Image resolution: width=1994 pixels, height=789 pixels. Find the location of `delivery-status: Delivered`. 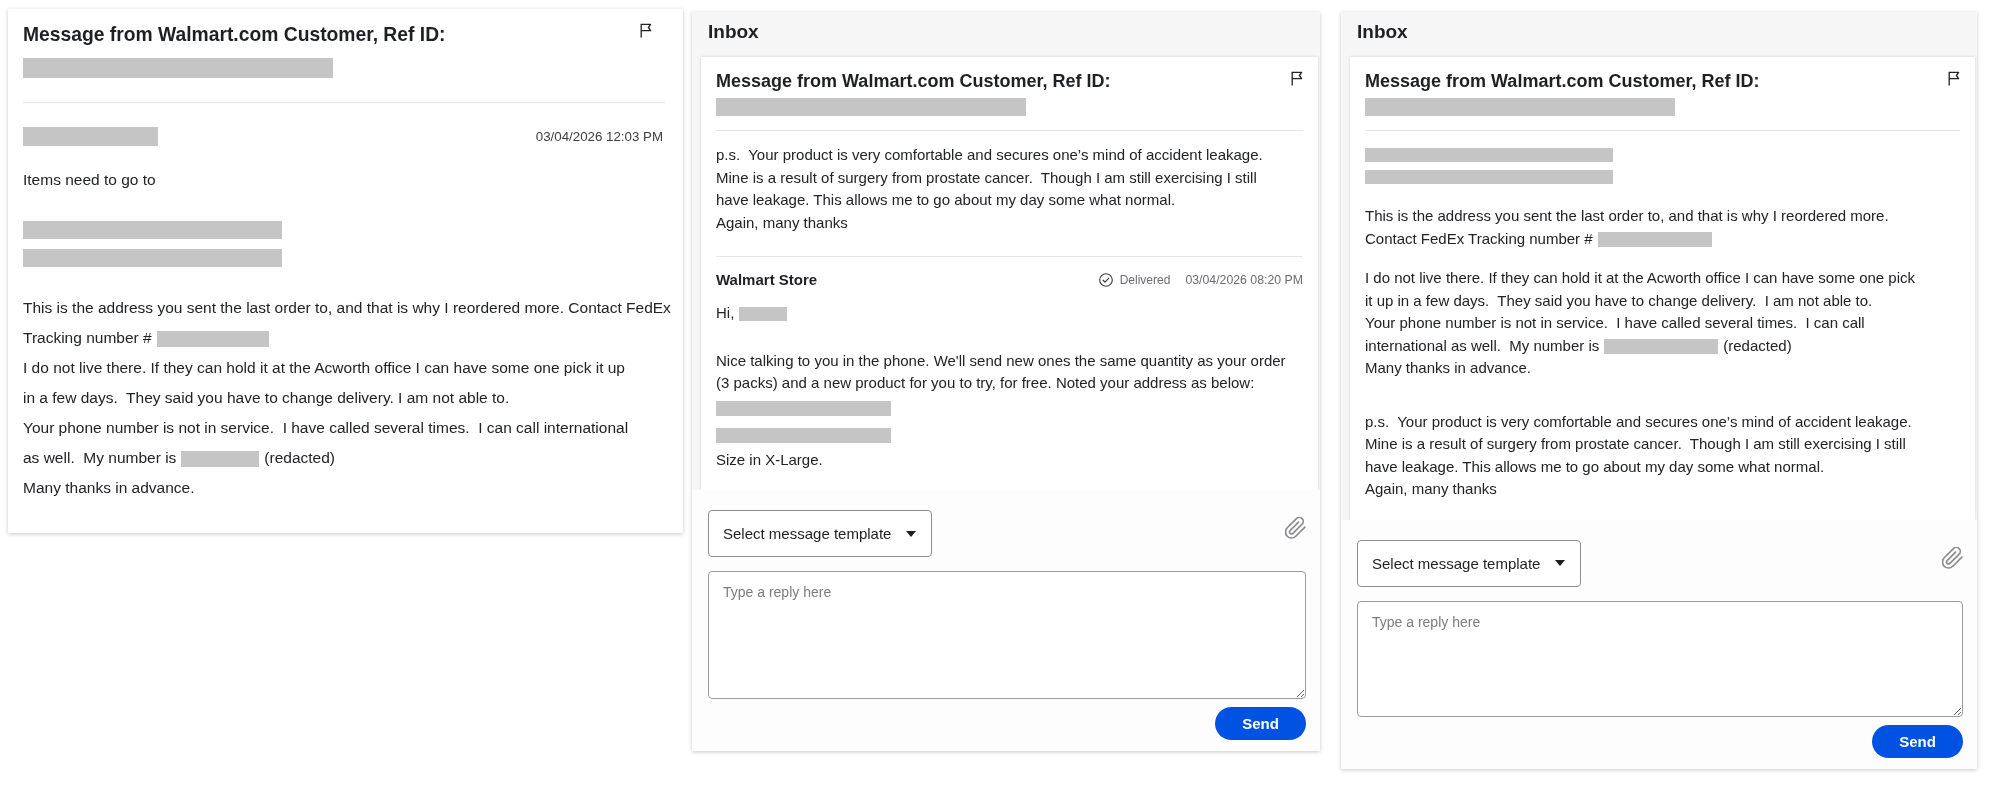

delivery-status: Delivered is located at coordinates (1145, 279).